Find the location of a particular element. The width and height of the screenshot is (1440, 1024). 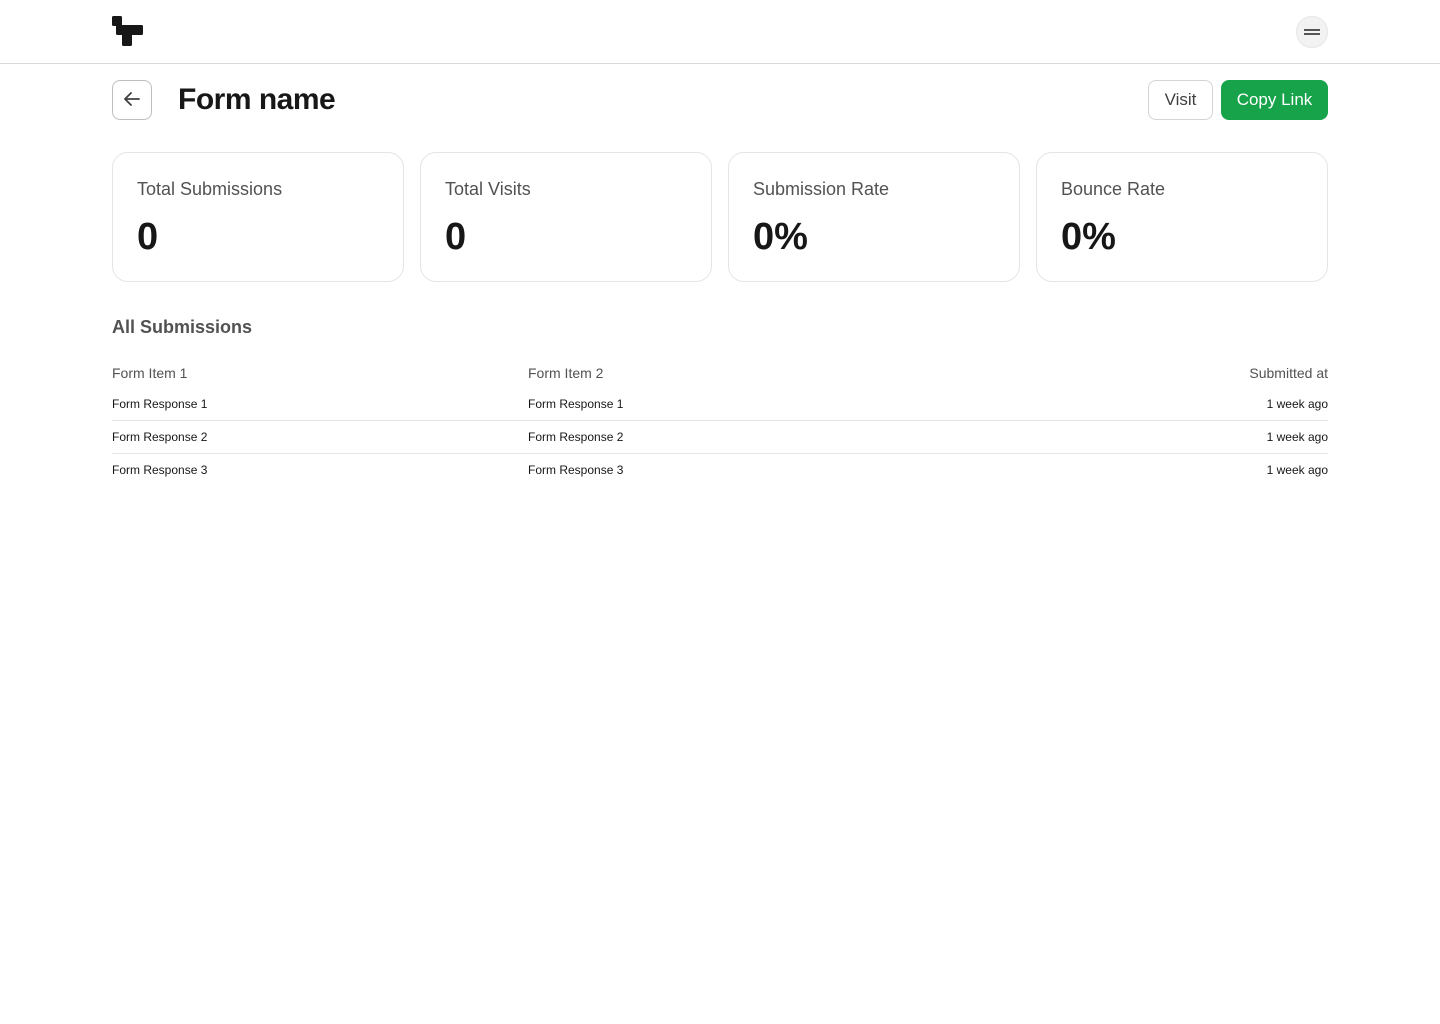

menu-button is located at coordinates (1312, 32).